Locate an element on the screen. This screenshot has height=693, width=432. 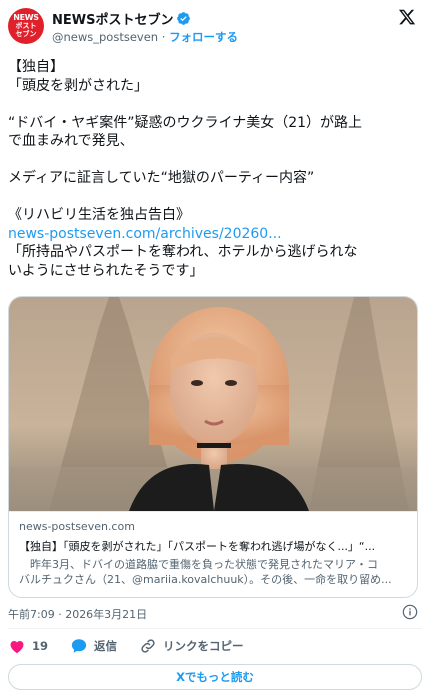
avatar: NEWS ポスト セブン is located at coordinates (26, 26).